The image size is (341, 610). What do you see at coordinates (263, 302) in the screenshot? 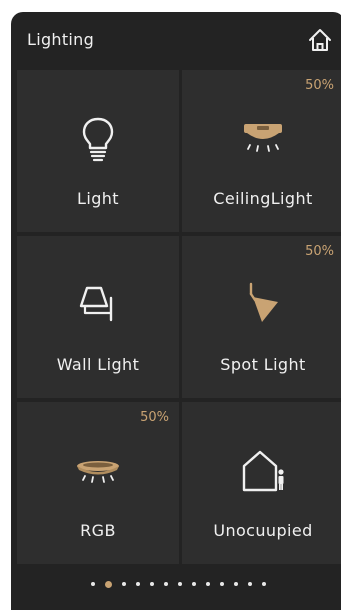
I see `spot-light-icon` at bounding box center [263, 302].